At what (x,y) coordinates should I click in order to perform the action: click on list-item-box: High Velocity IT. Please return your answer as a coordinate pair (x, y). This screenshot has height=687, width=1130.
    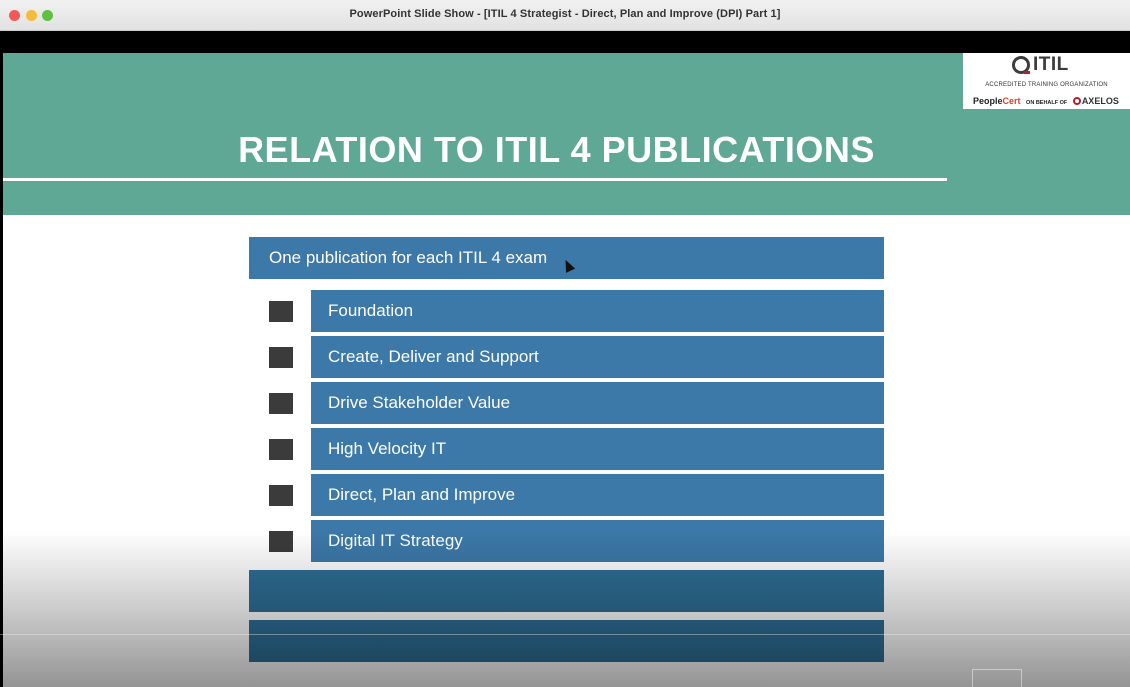
    Looking at the image, I should click on (597, 449).